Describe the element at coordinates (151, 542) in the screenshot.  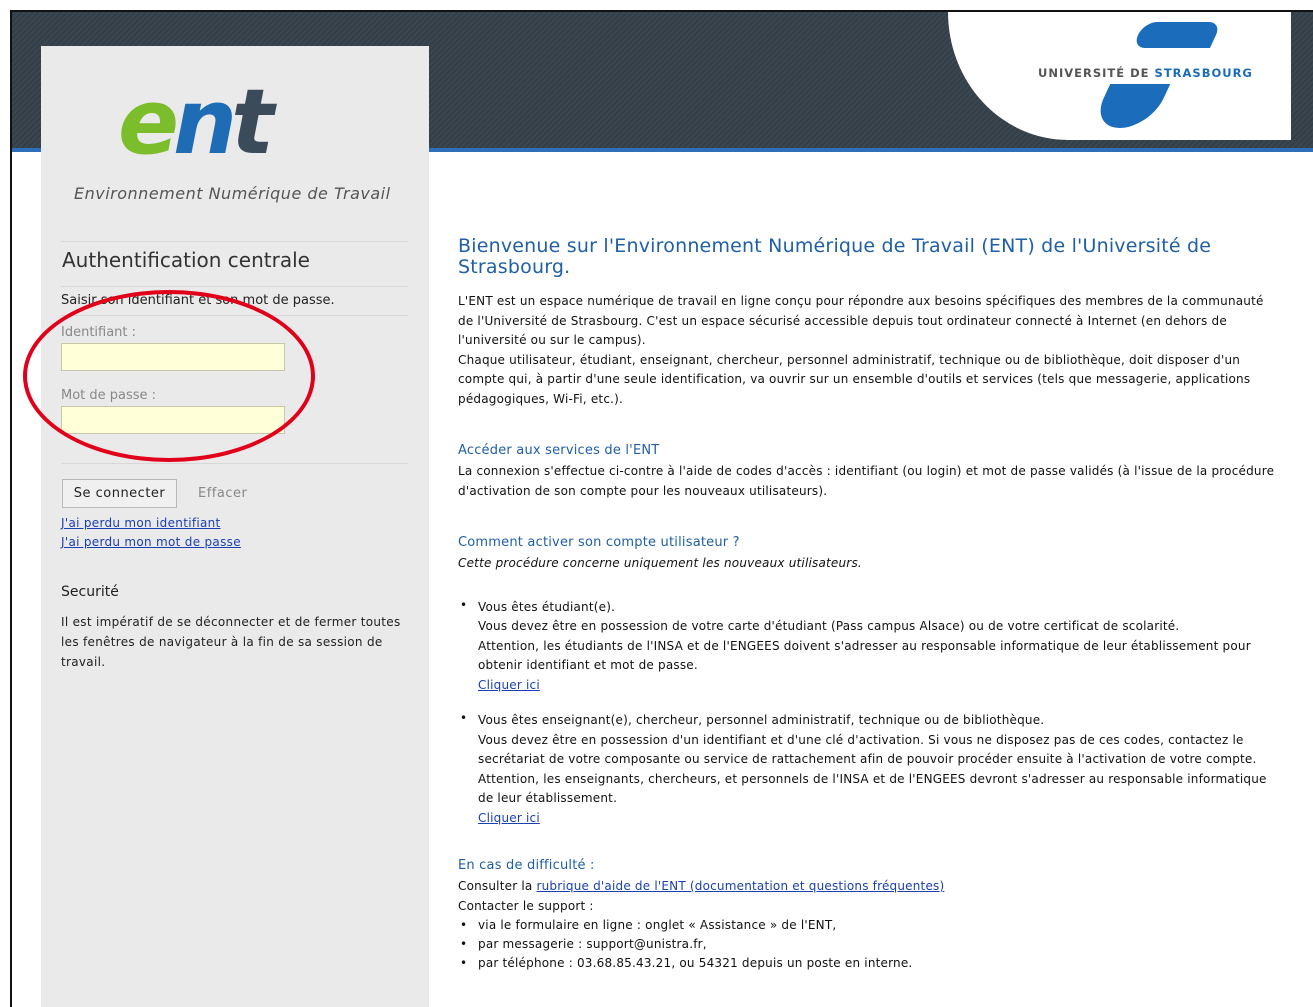
I see `lost-password-link: J'ai perdu mon mot de passe` at that location.